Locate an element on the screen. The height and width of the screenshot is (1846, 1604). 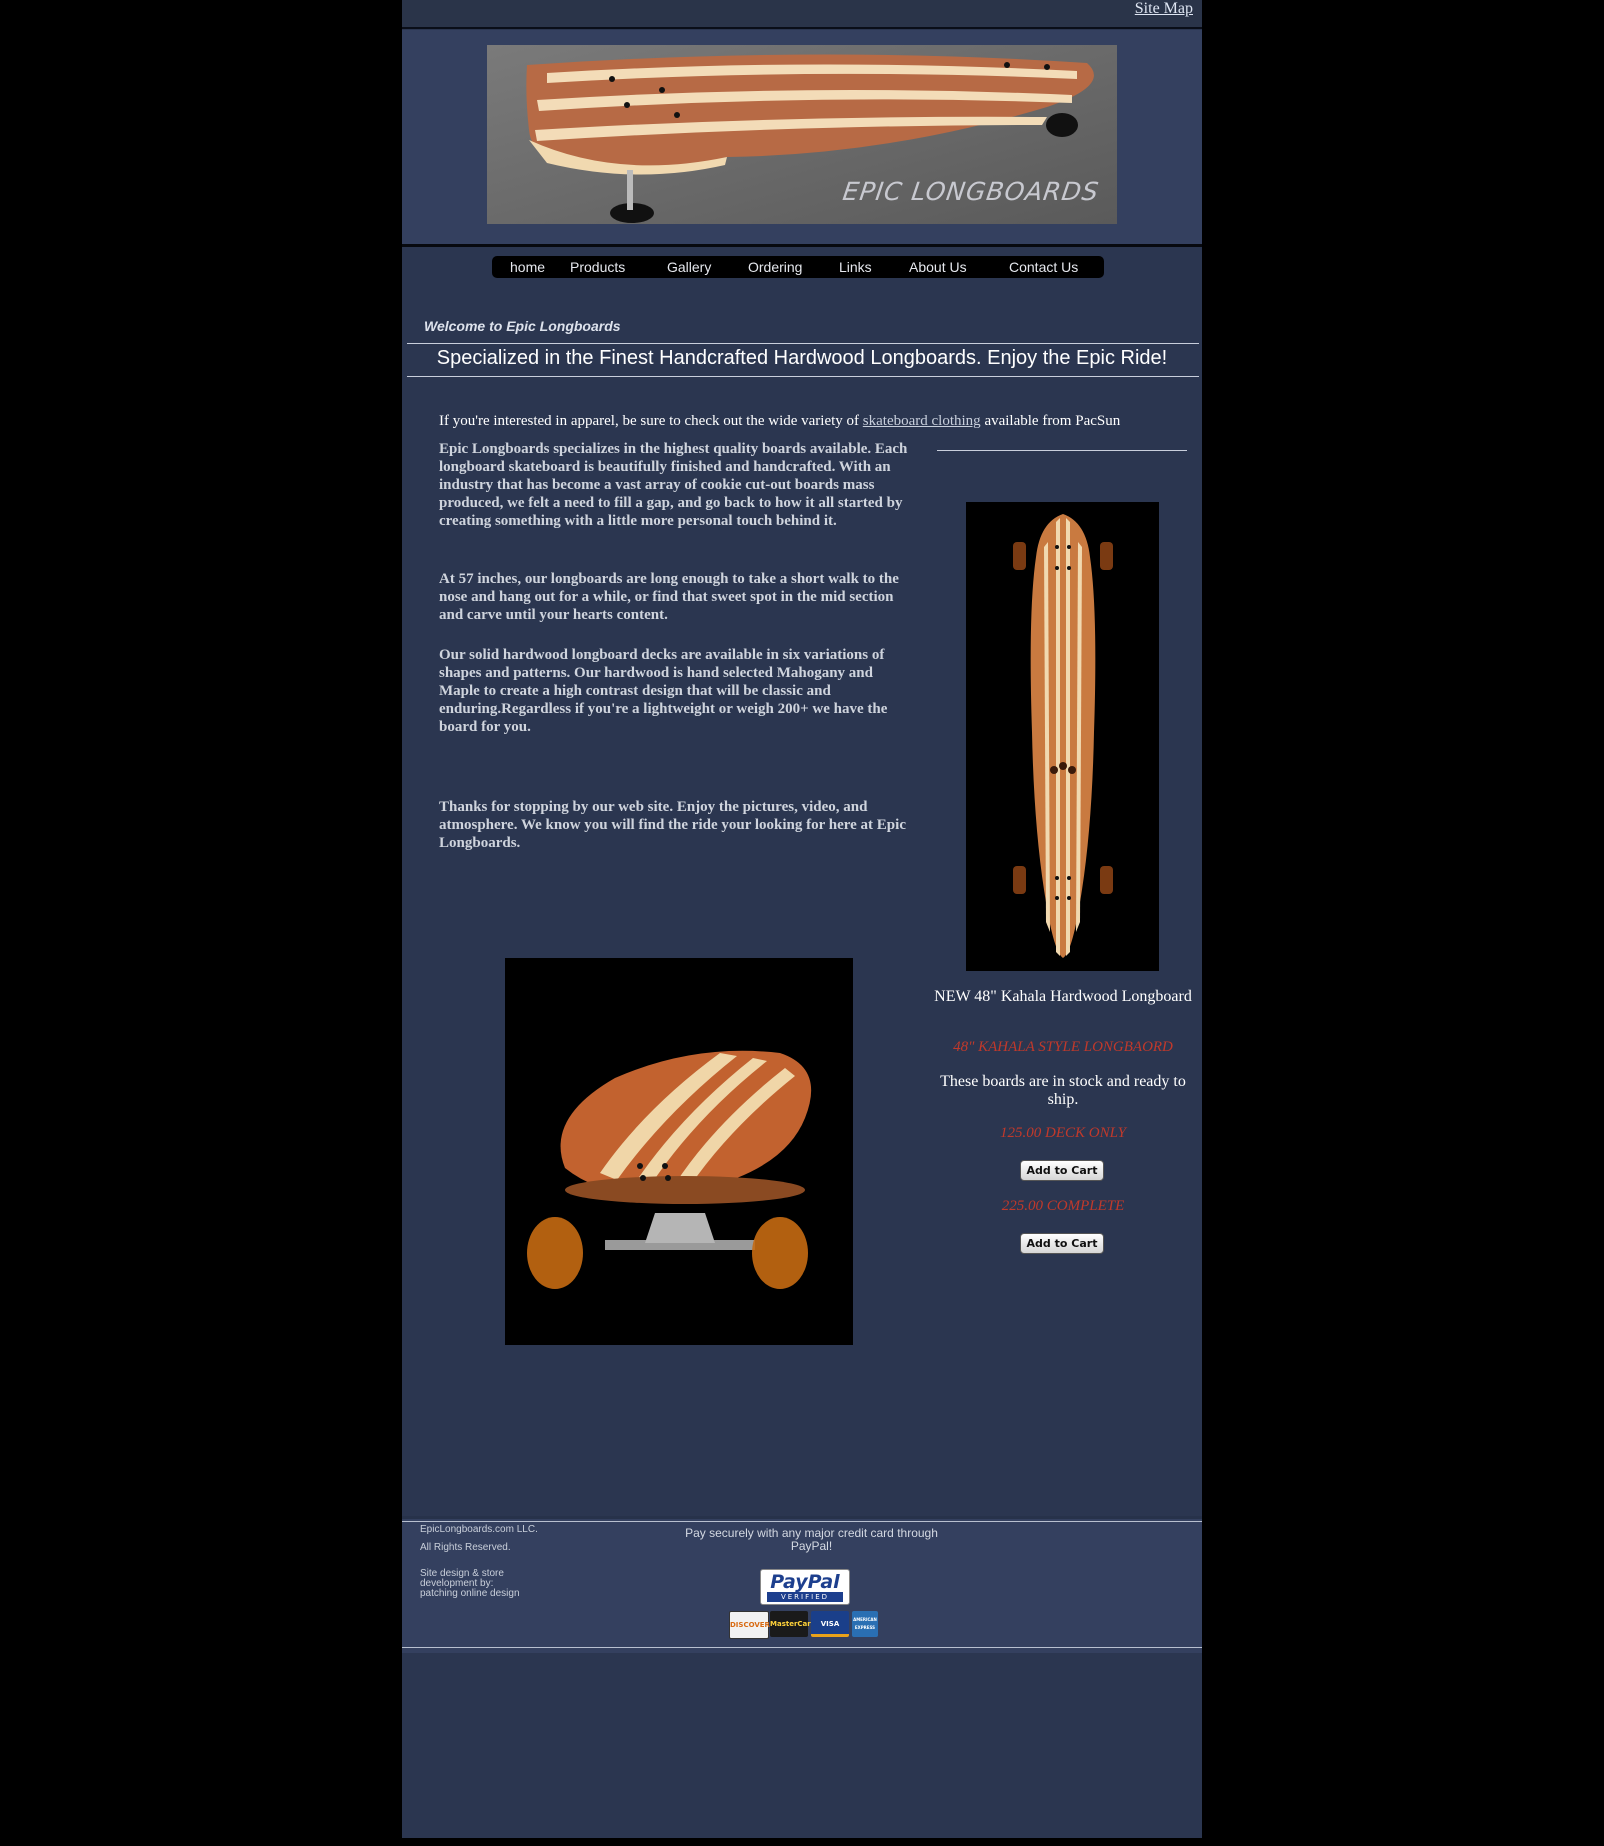
add-to-cart-complete-button: Add to Cart is located at coordinates (1062, 1243).